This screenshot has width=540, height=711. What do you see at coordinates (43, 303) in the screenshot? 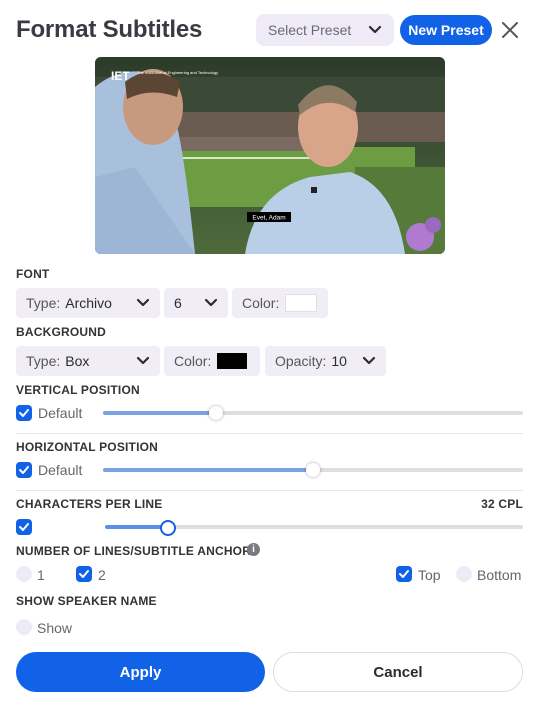
I see `font-type-label: Type:` at bounding box center [43, 303].